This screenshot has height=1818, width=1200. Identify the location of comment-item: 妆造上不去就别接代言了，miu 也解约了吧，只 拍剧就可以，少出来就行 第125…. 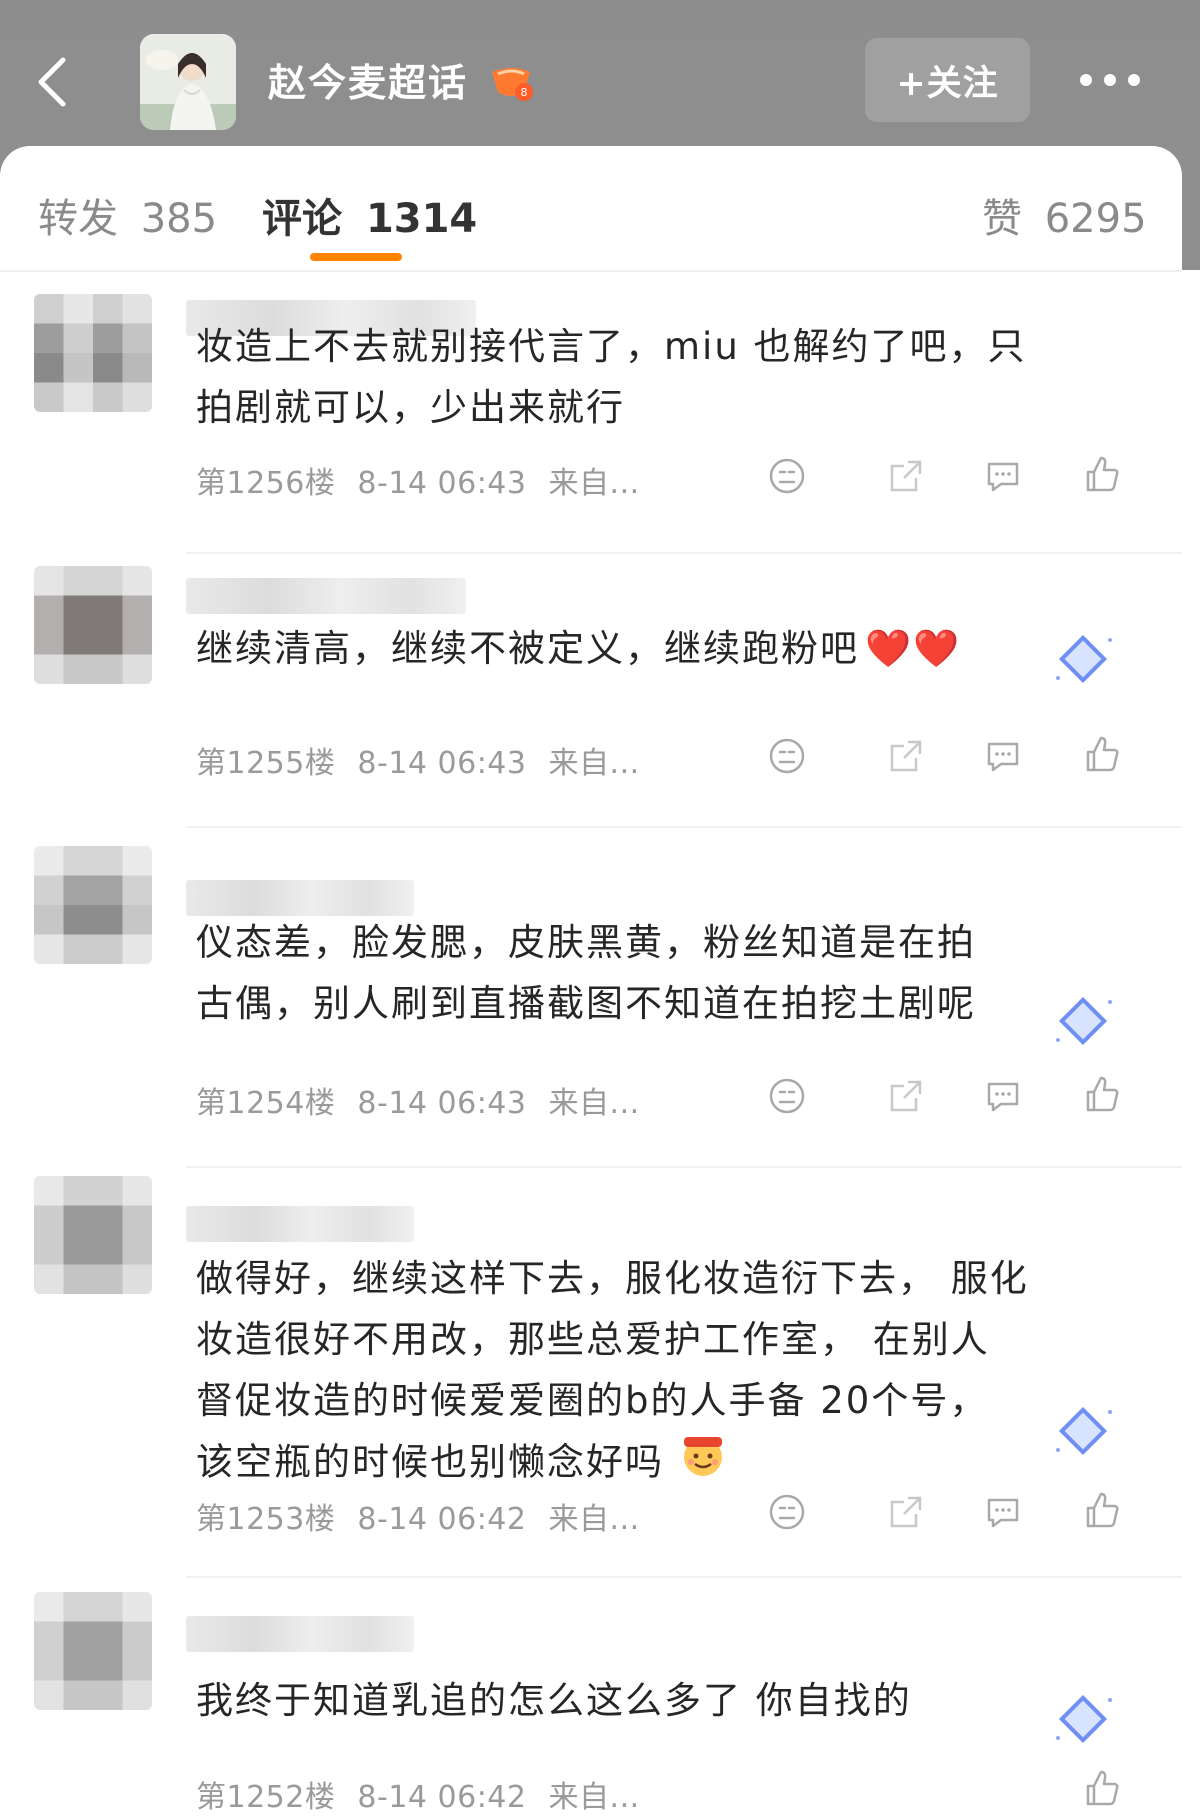
(591, 421).